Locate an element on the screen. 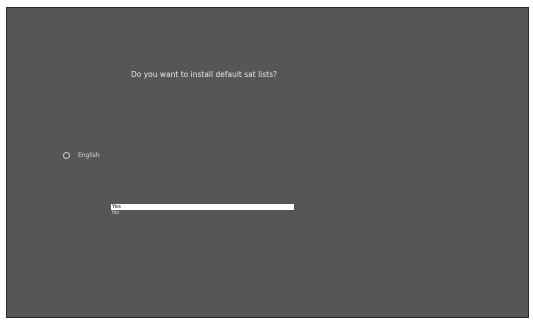 Image resolution: width=533 pixels, height=320 pixels. language-label: English is located at coordinates (89, 155).